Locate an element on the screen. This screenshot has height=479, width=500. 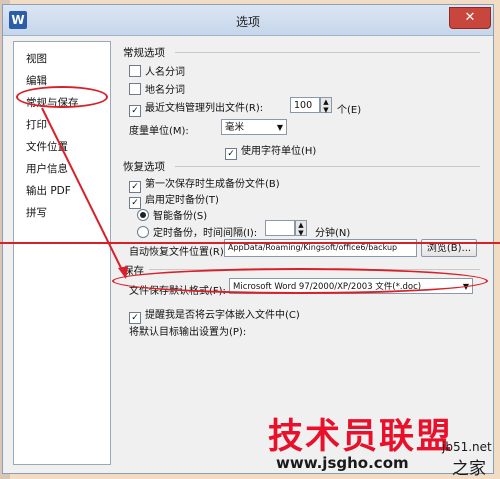
site-watermark-home: 之家 is located at coordinates (469, 469).